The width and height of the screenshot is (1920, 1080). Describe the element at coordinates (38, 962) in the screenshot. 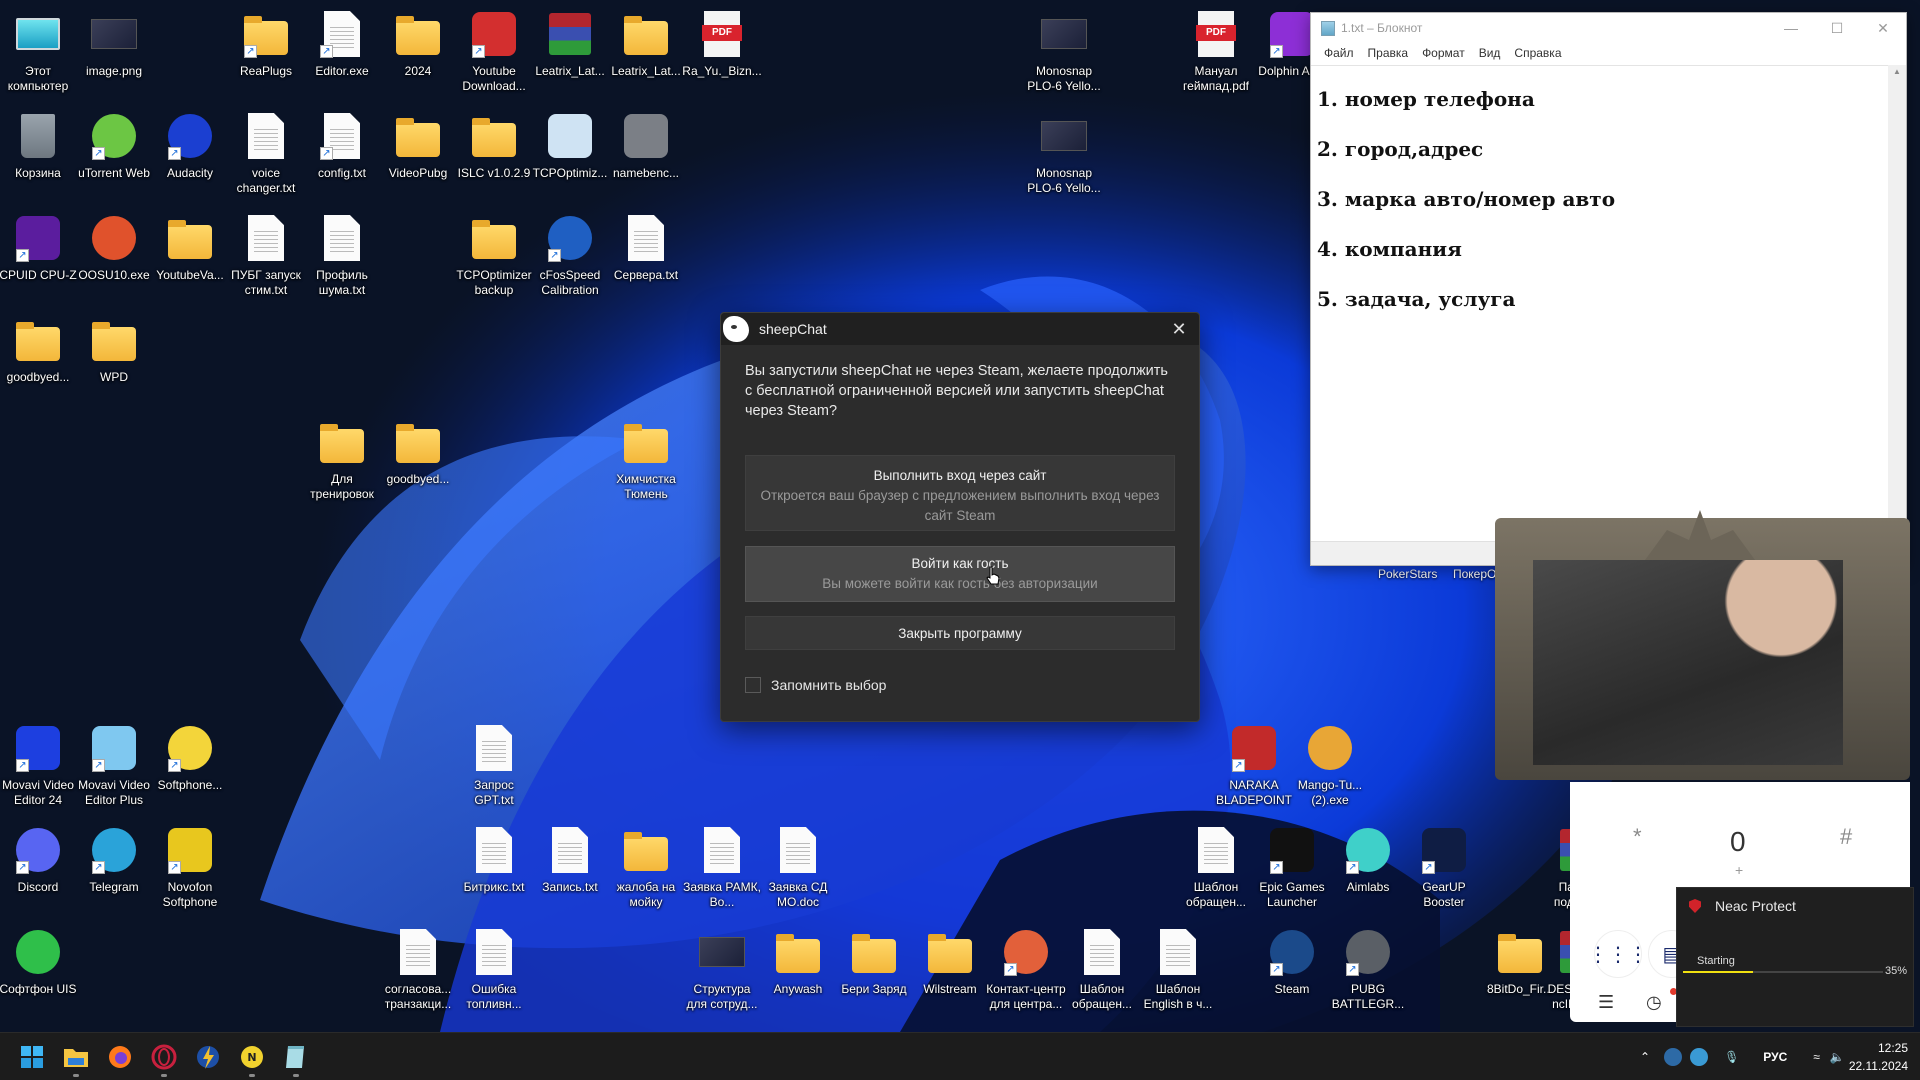

I see `desktop-icon: Софтфон UIS` at that location.